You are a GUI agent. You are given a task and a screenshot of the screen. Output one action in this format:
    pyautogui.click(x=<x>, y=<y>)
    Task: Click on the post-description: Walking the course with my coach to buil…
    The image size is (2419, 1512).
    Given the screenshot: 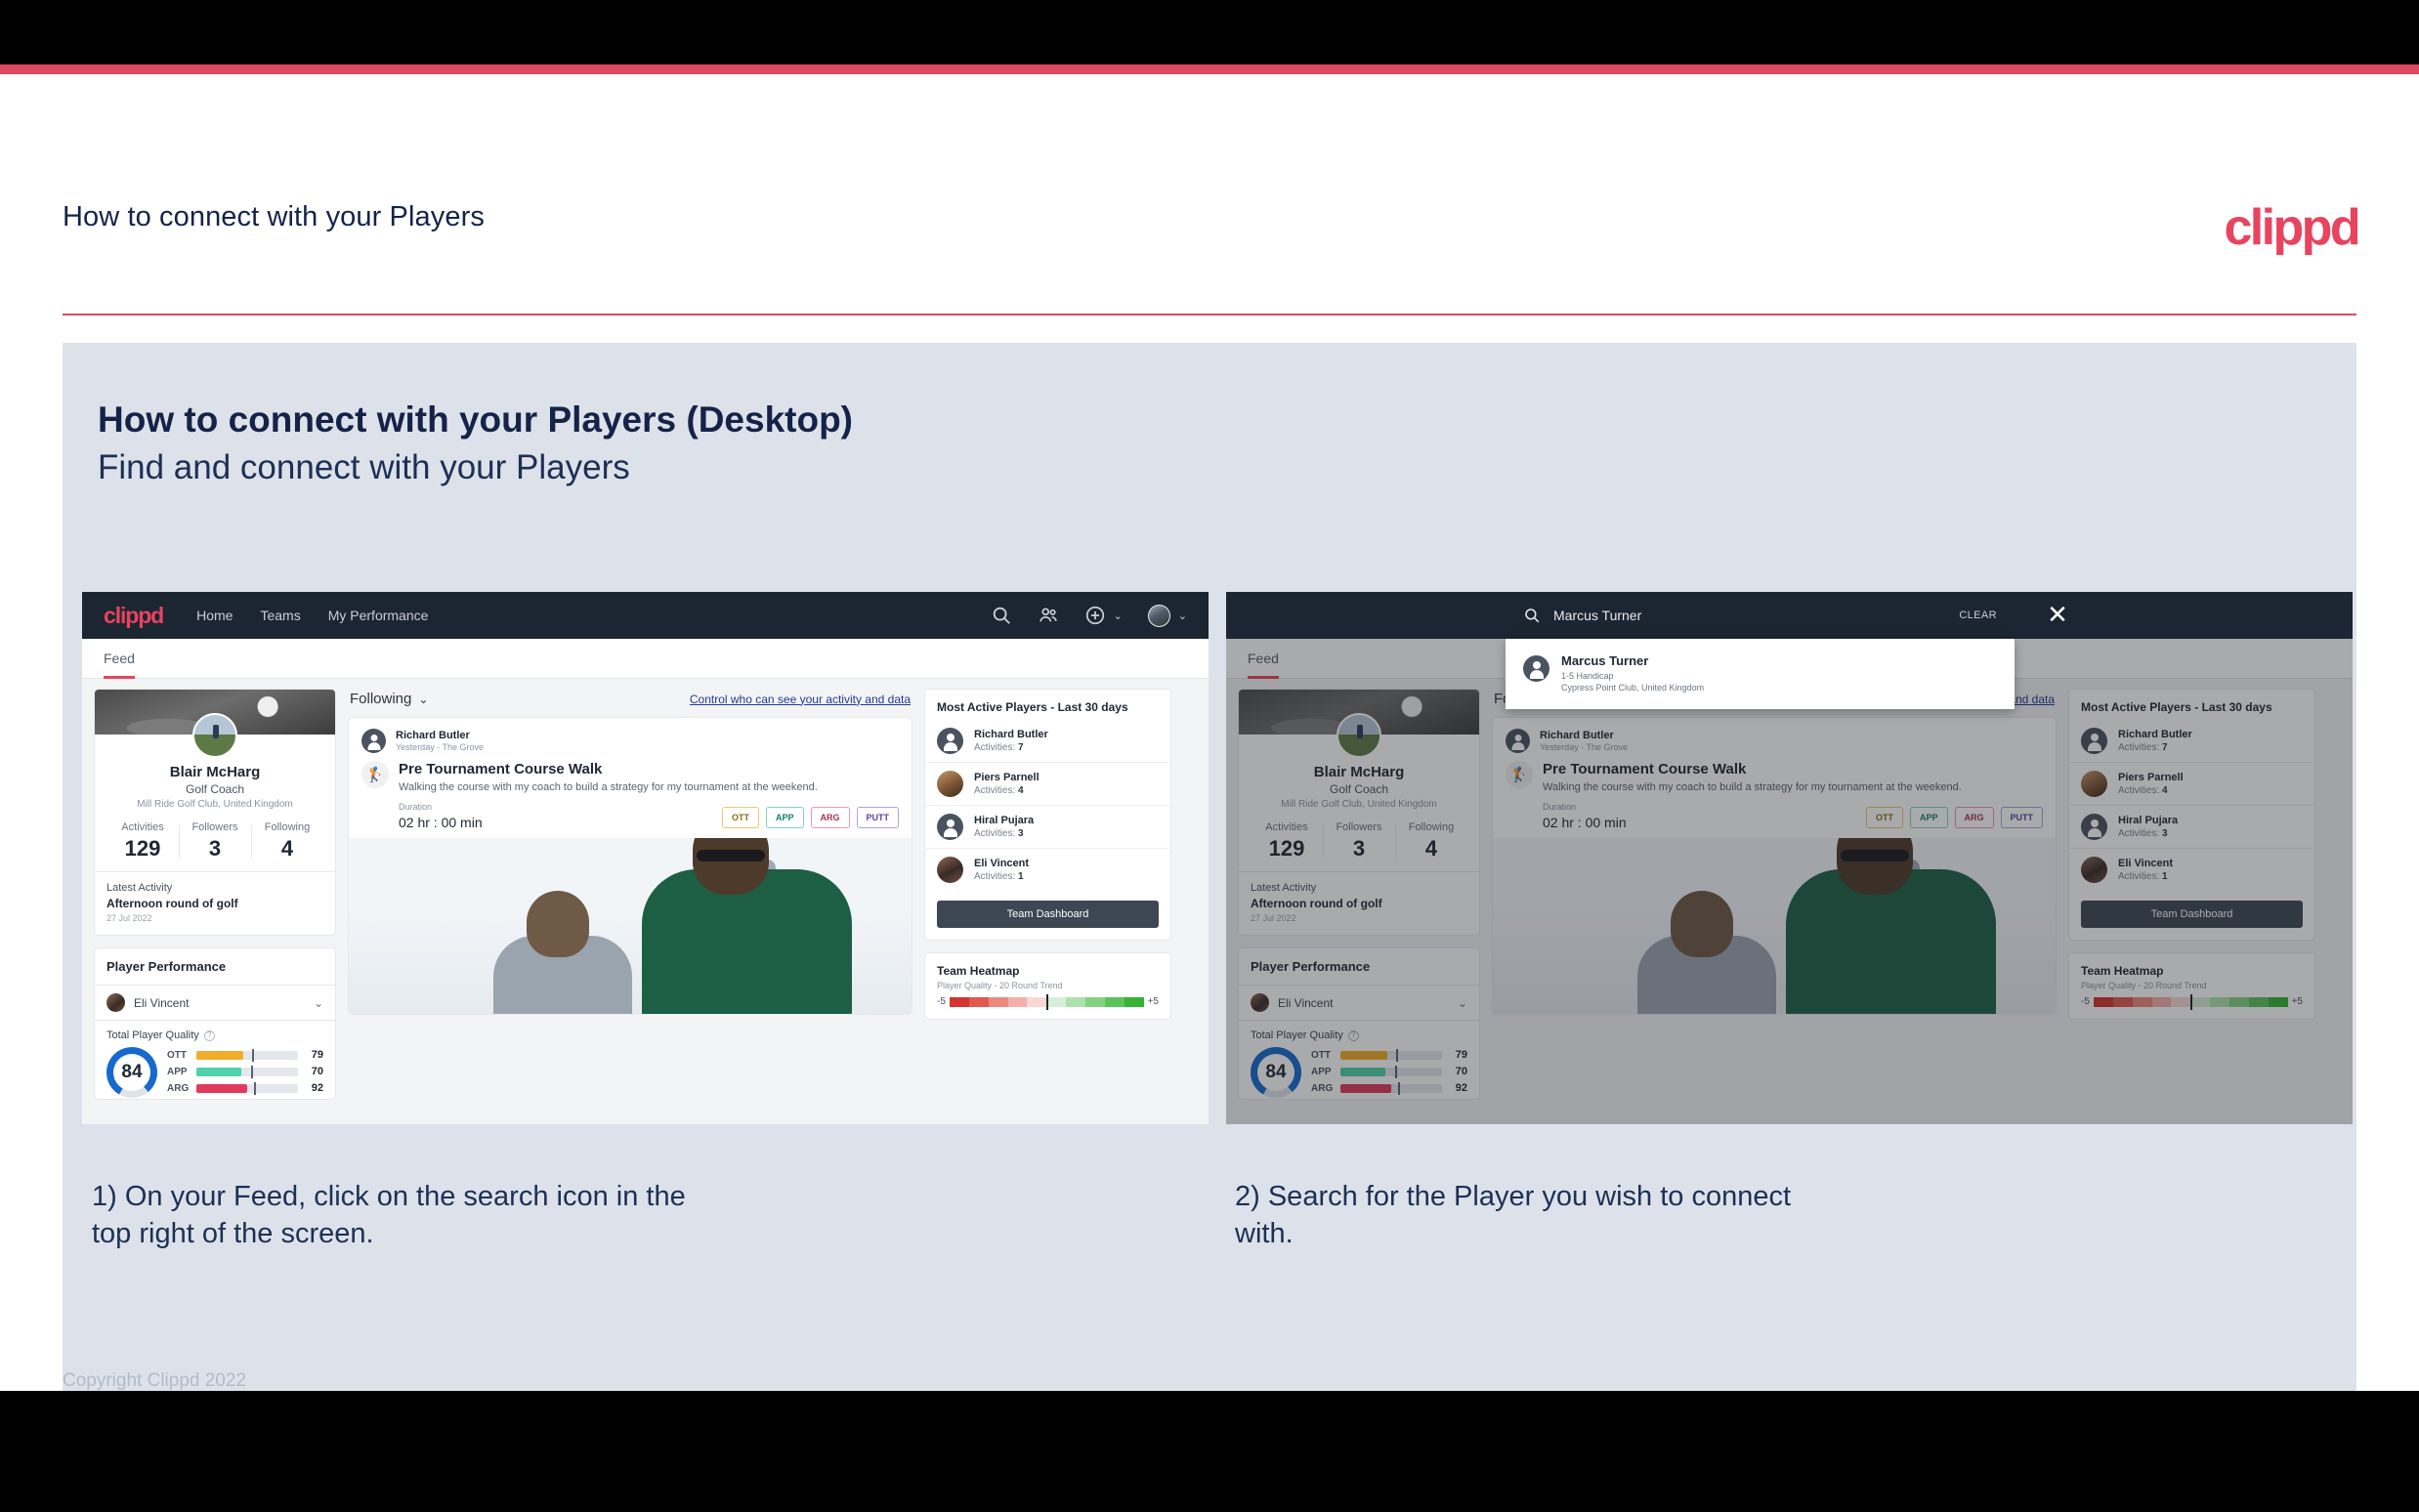 What is the action you would take?
    pyautogui.click(x=608, y=787)
    